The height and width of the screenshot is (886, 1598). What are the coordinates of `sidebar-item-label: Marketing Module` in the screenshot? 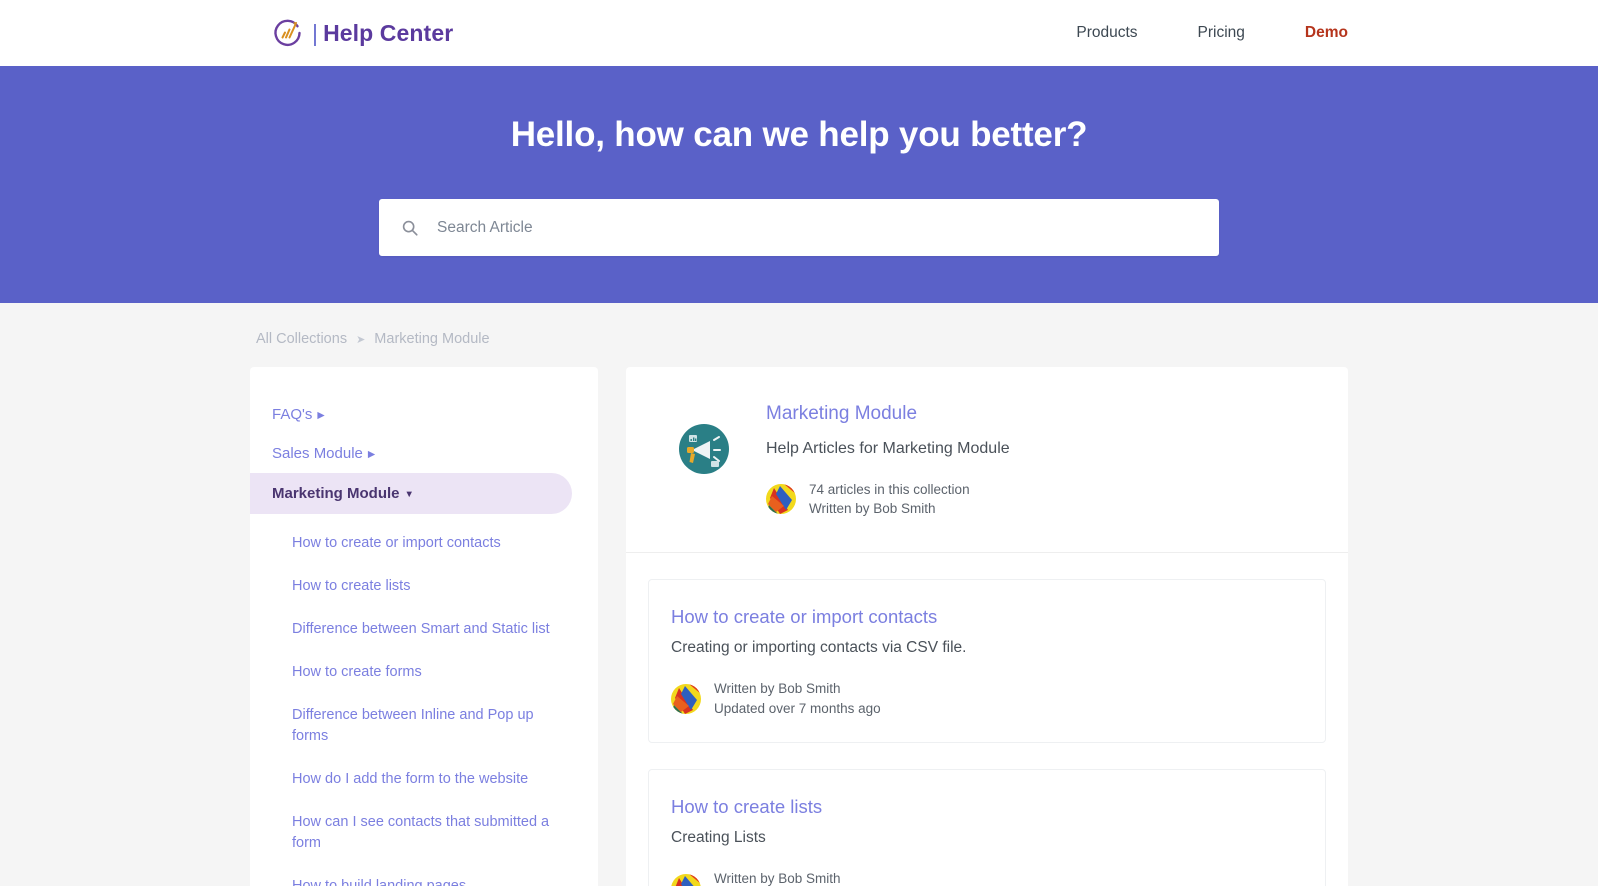 It's located at (336, 493).